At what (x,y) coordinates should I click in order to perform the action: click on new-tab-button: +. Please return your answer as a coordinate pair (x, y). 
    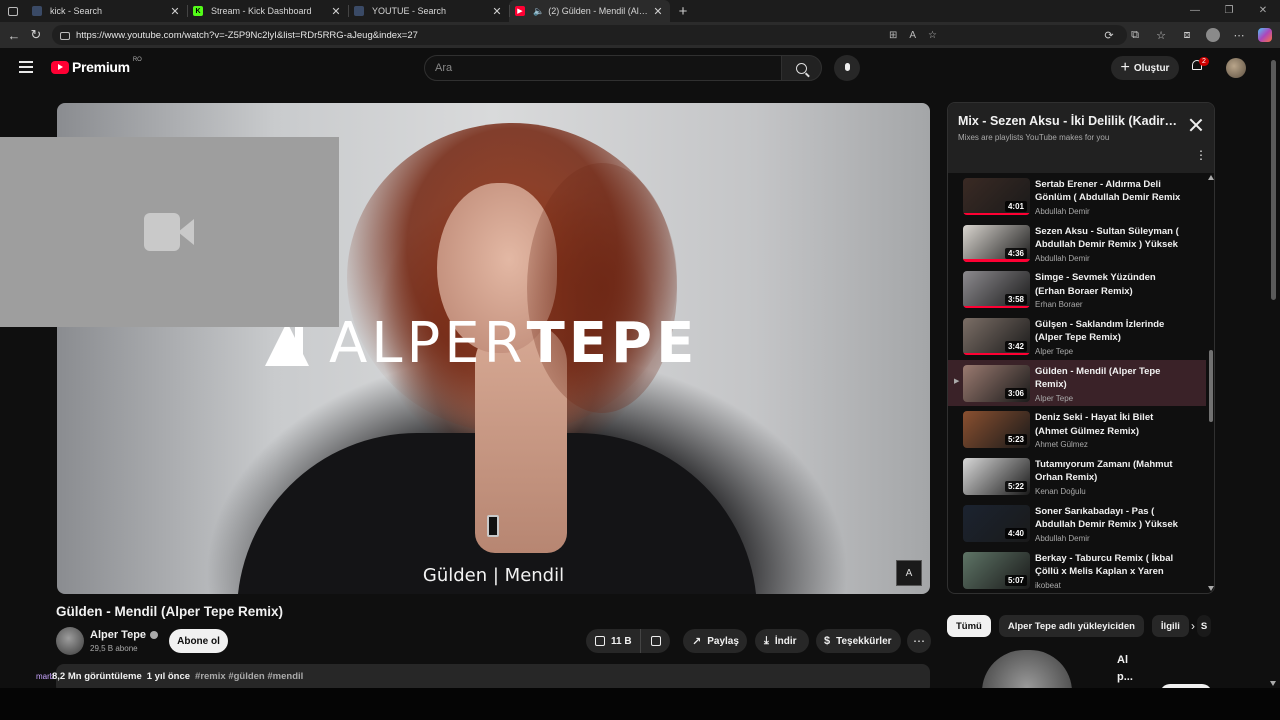
    Looking at the image, I should click on (683, 11).